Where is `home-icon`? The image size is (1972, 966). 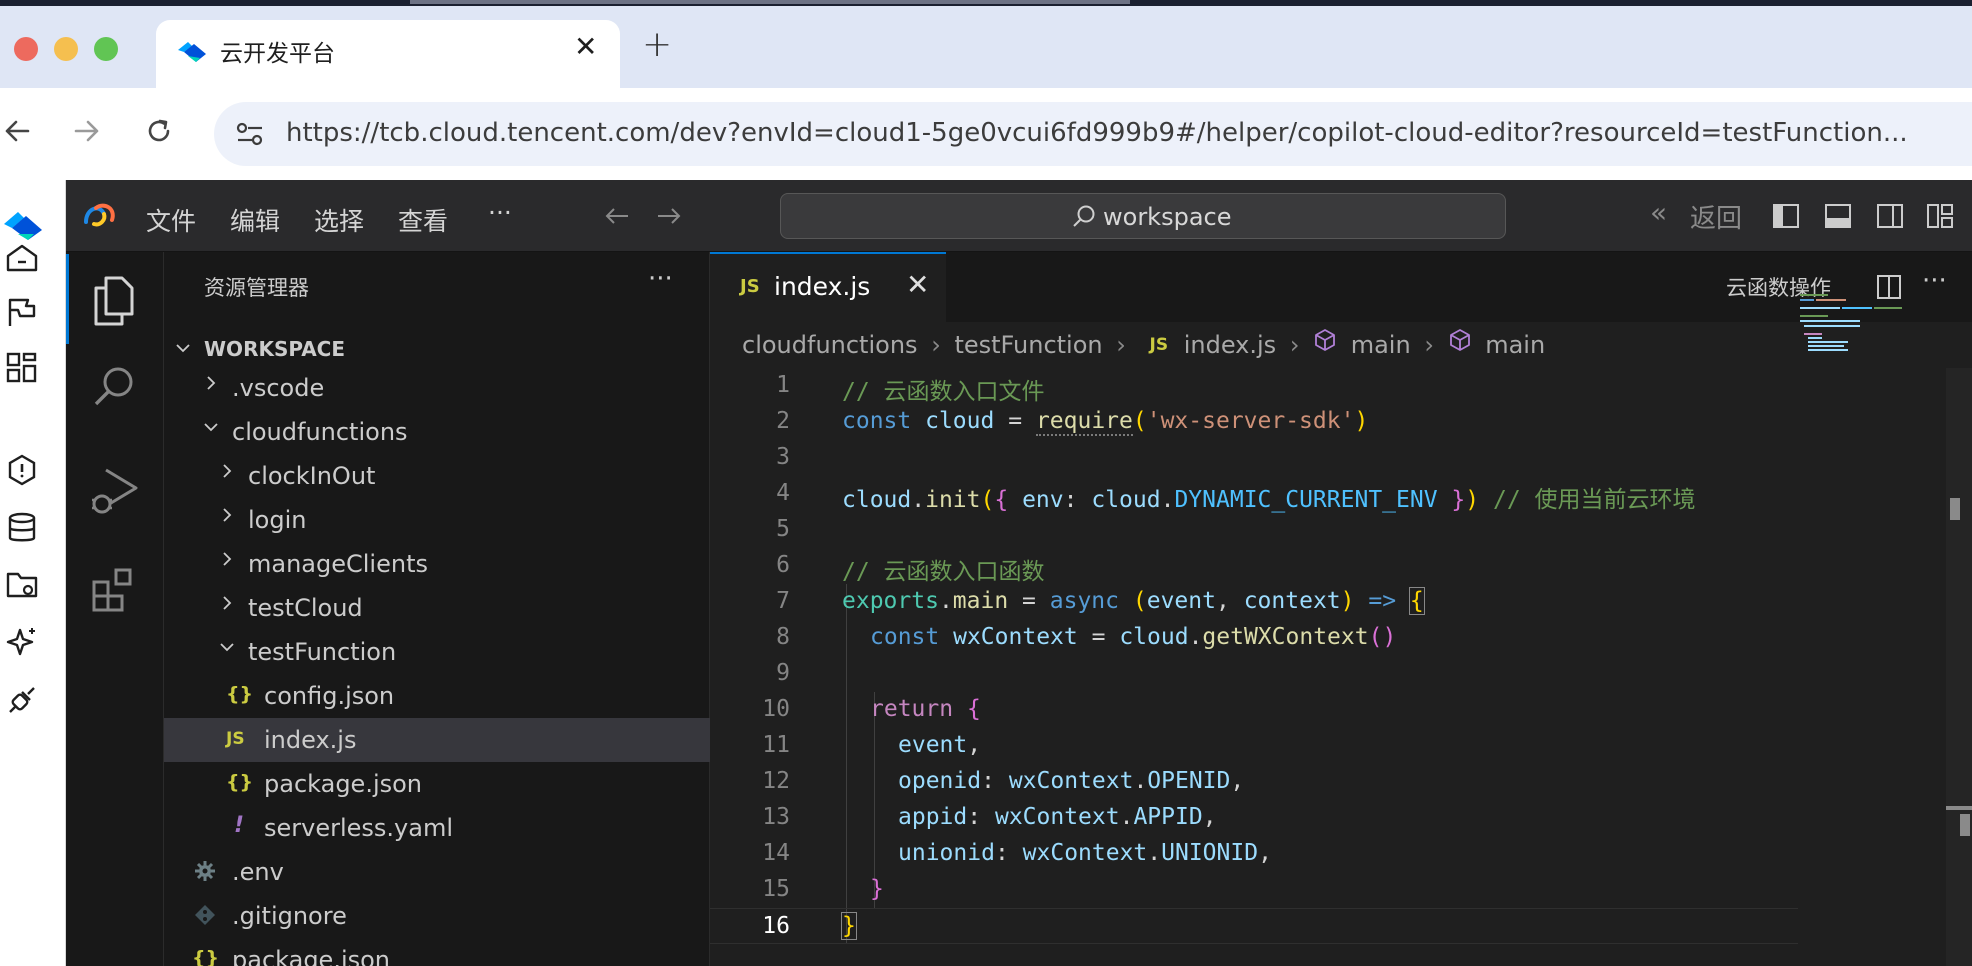 home-icon is located at coordinates (22, 258).